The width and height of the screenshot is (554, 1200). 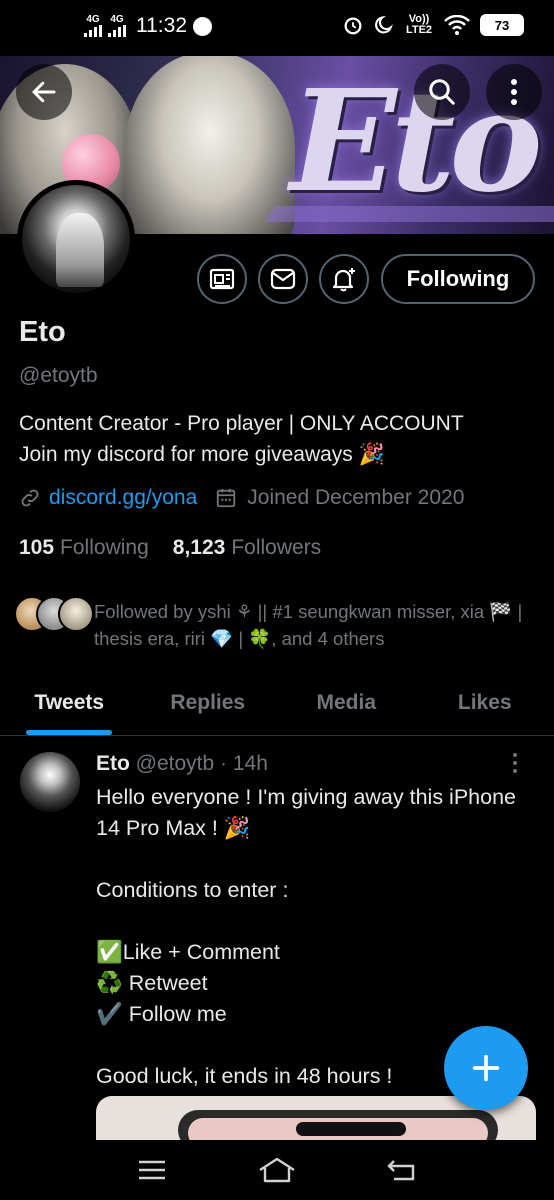 I want to click on back-nav-button, so click(x=402, y=1170).